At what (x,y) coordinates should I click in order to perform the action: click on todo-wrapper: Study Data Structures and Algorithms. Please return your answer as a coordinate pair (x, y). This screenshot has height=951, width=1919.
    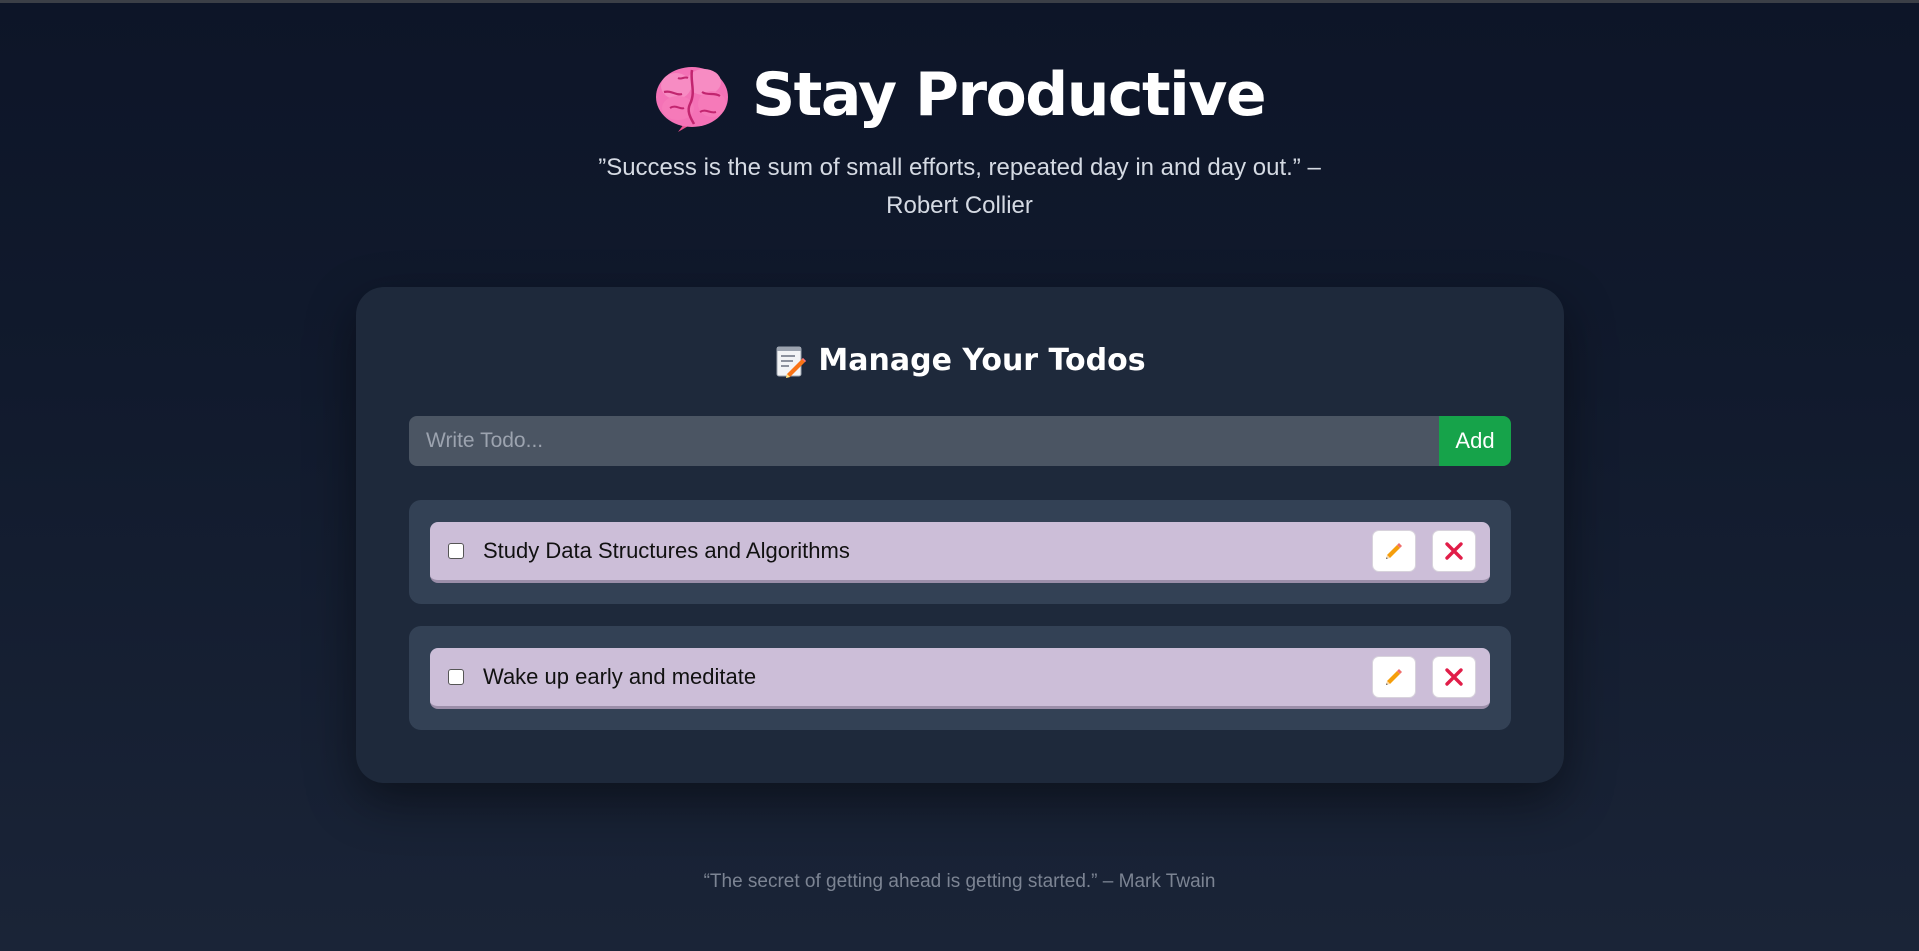
    Looking at the image, I should click on (960, 552).